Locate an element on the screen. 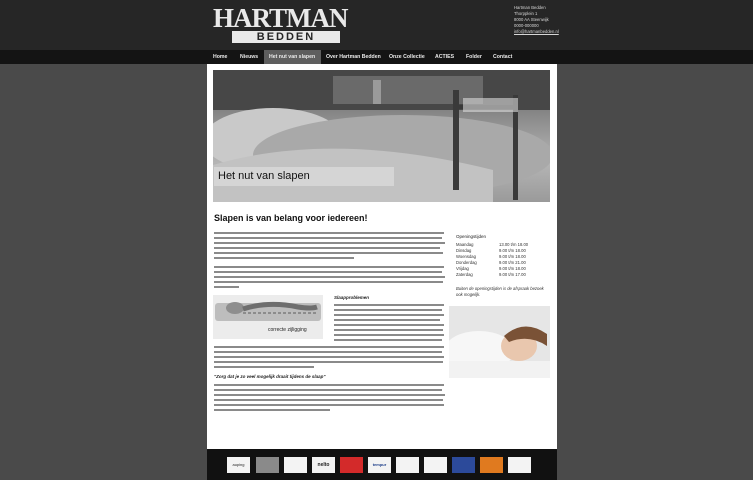 The height and width of the screenshot is (480, 753). logo-subtitle: BEDDEN is located at coordinates (286, 37).